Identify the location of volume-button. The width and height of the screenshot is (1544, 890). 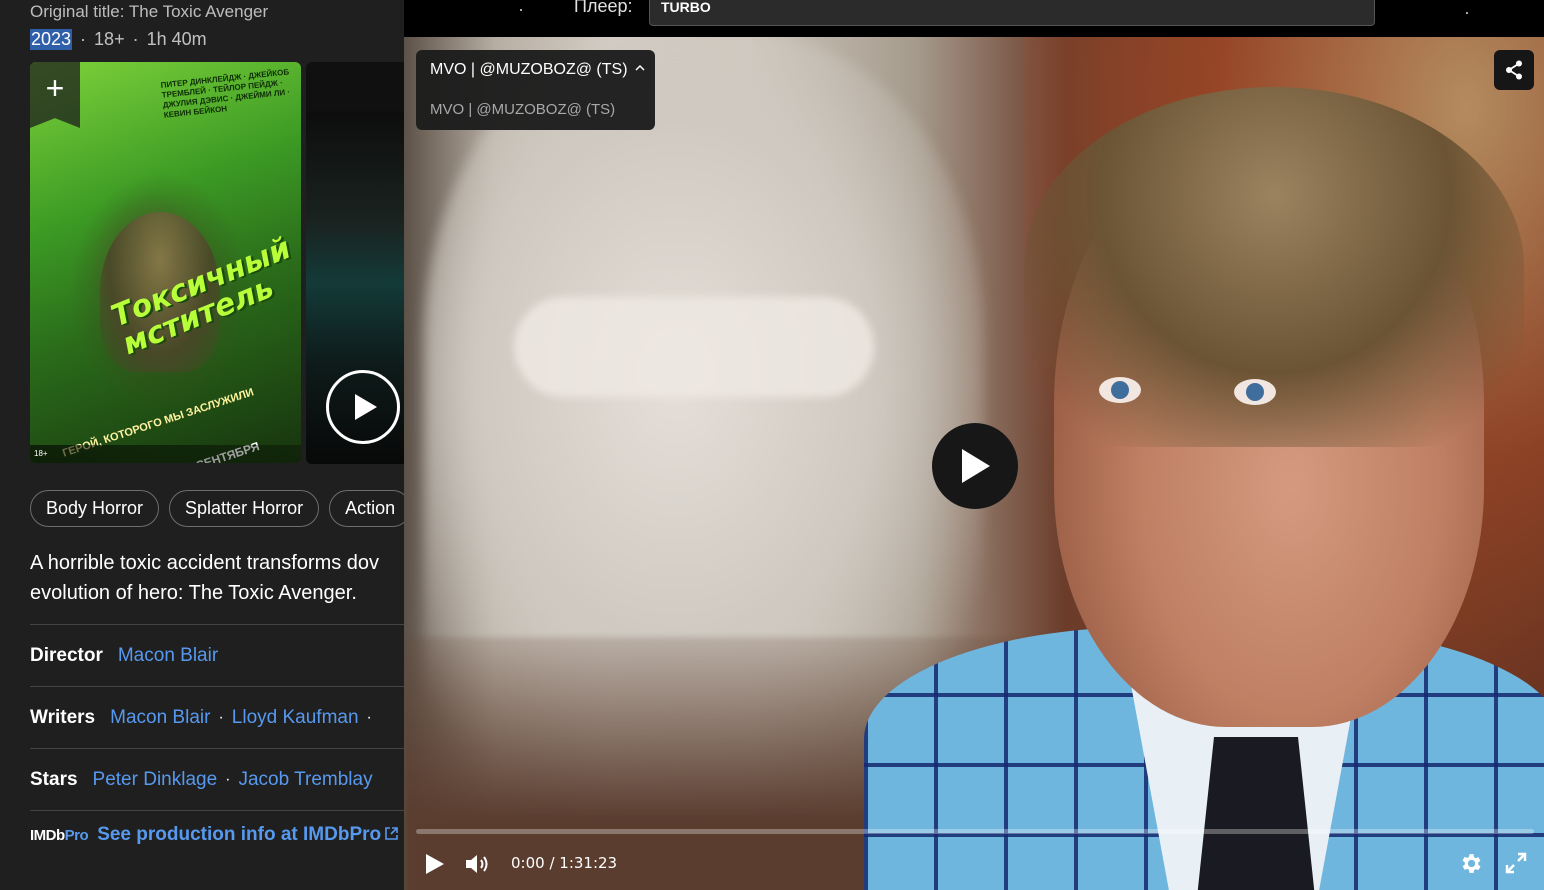
(478, 864).